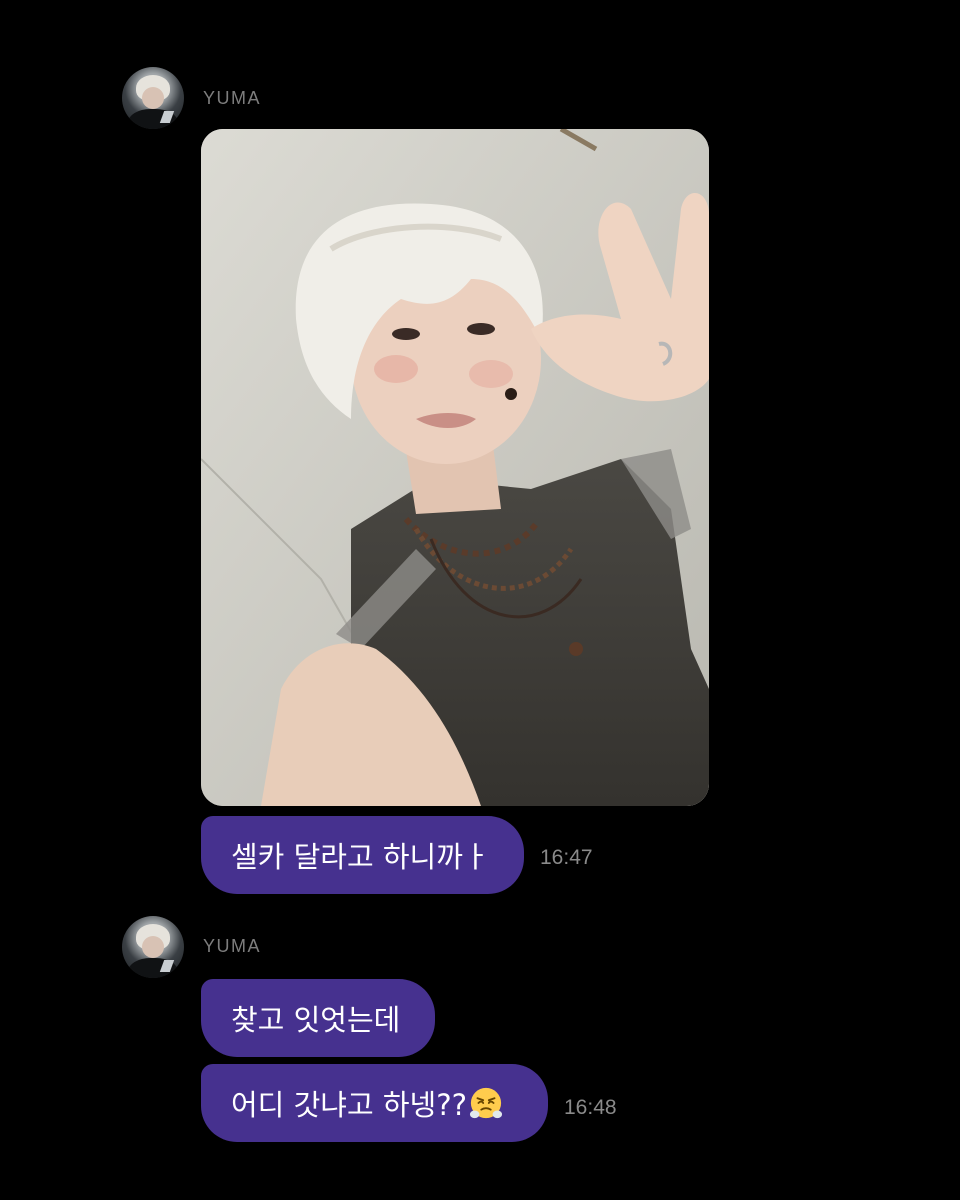 The image size is (960, 1200). What do you see at coordinates (349, 1105) in the screenshot?
I see `message-text: 어디 갓냐고 하넹??` at bounding box center [349, 1105].